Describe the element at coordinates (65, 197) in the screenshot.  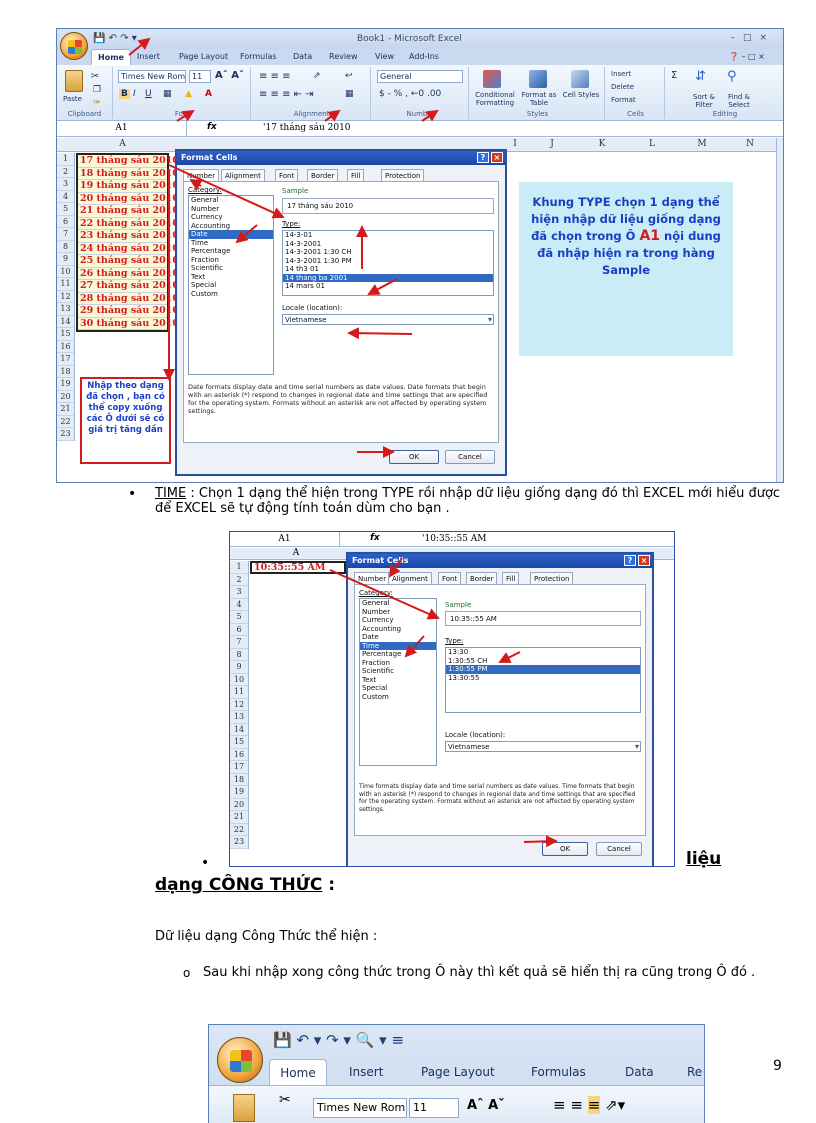
I see `row-header: 4` at that location.